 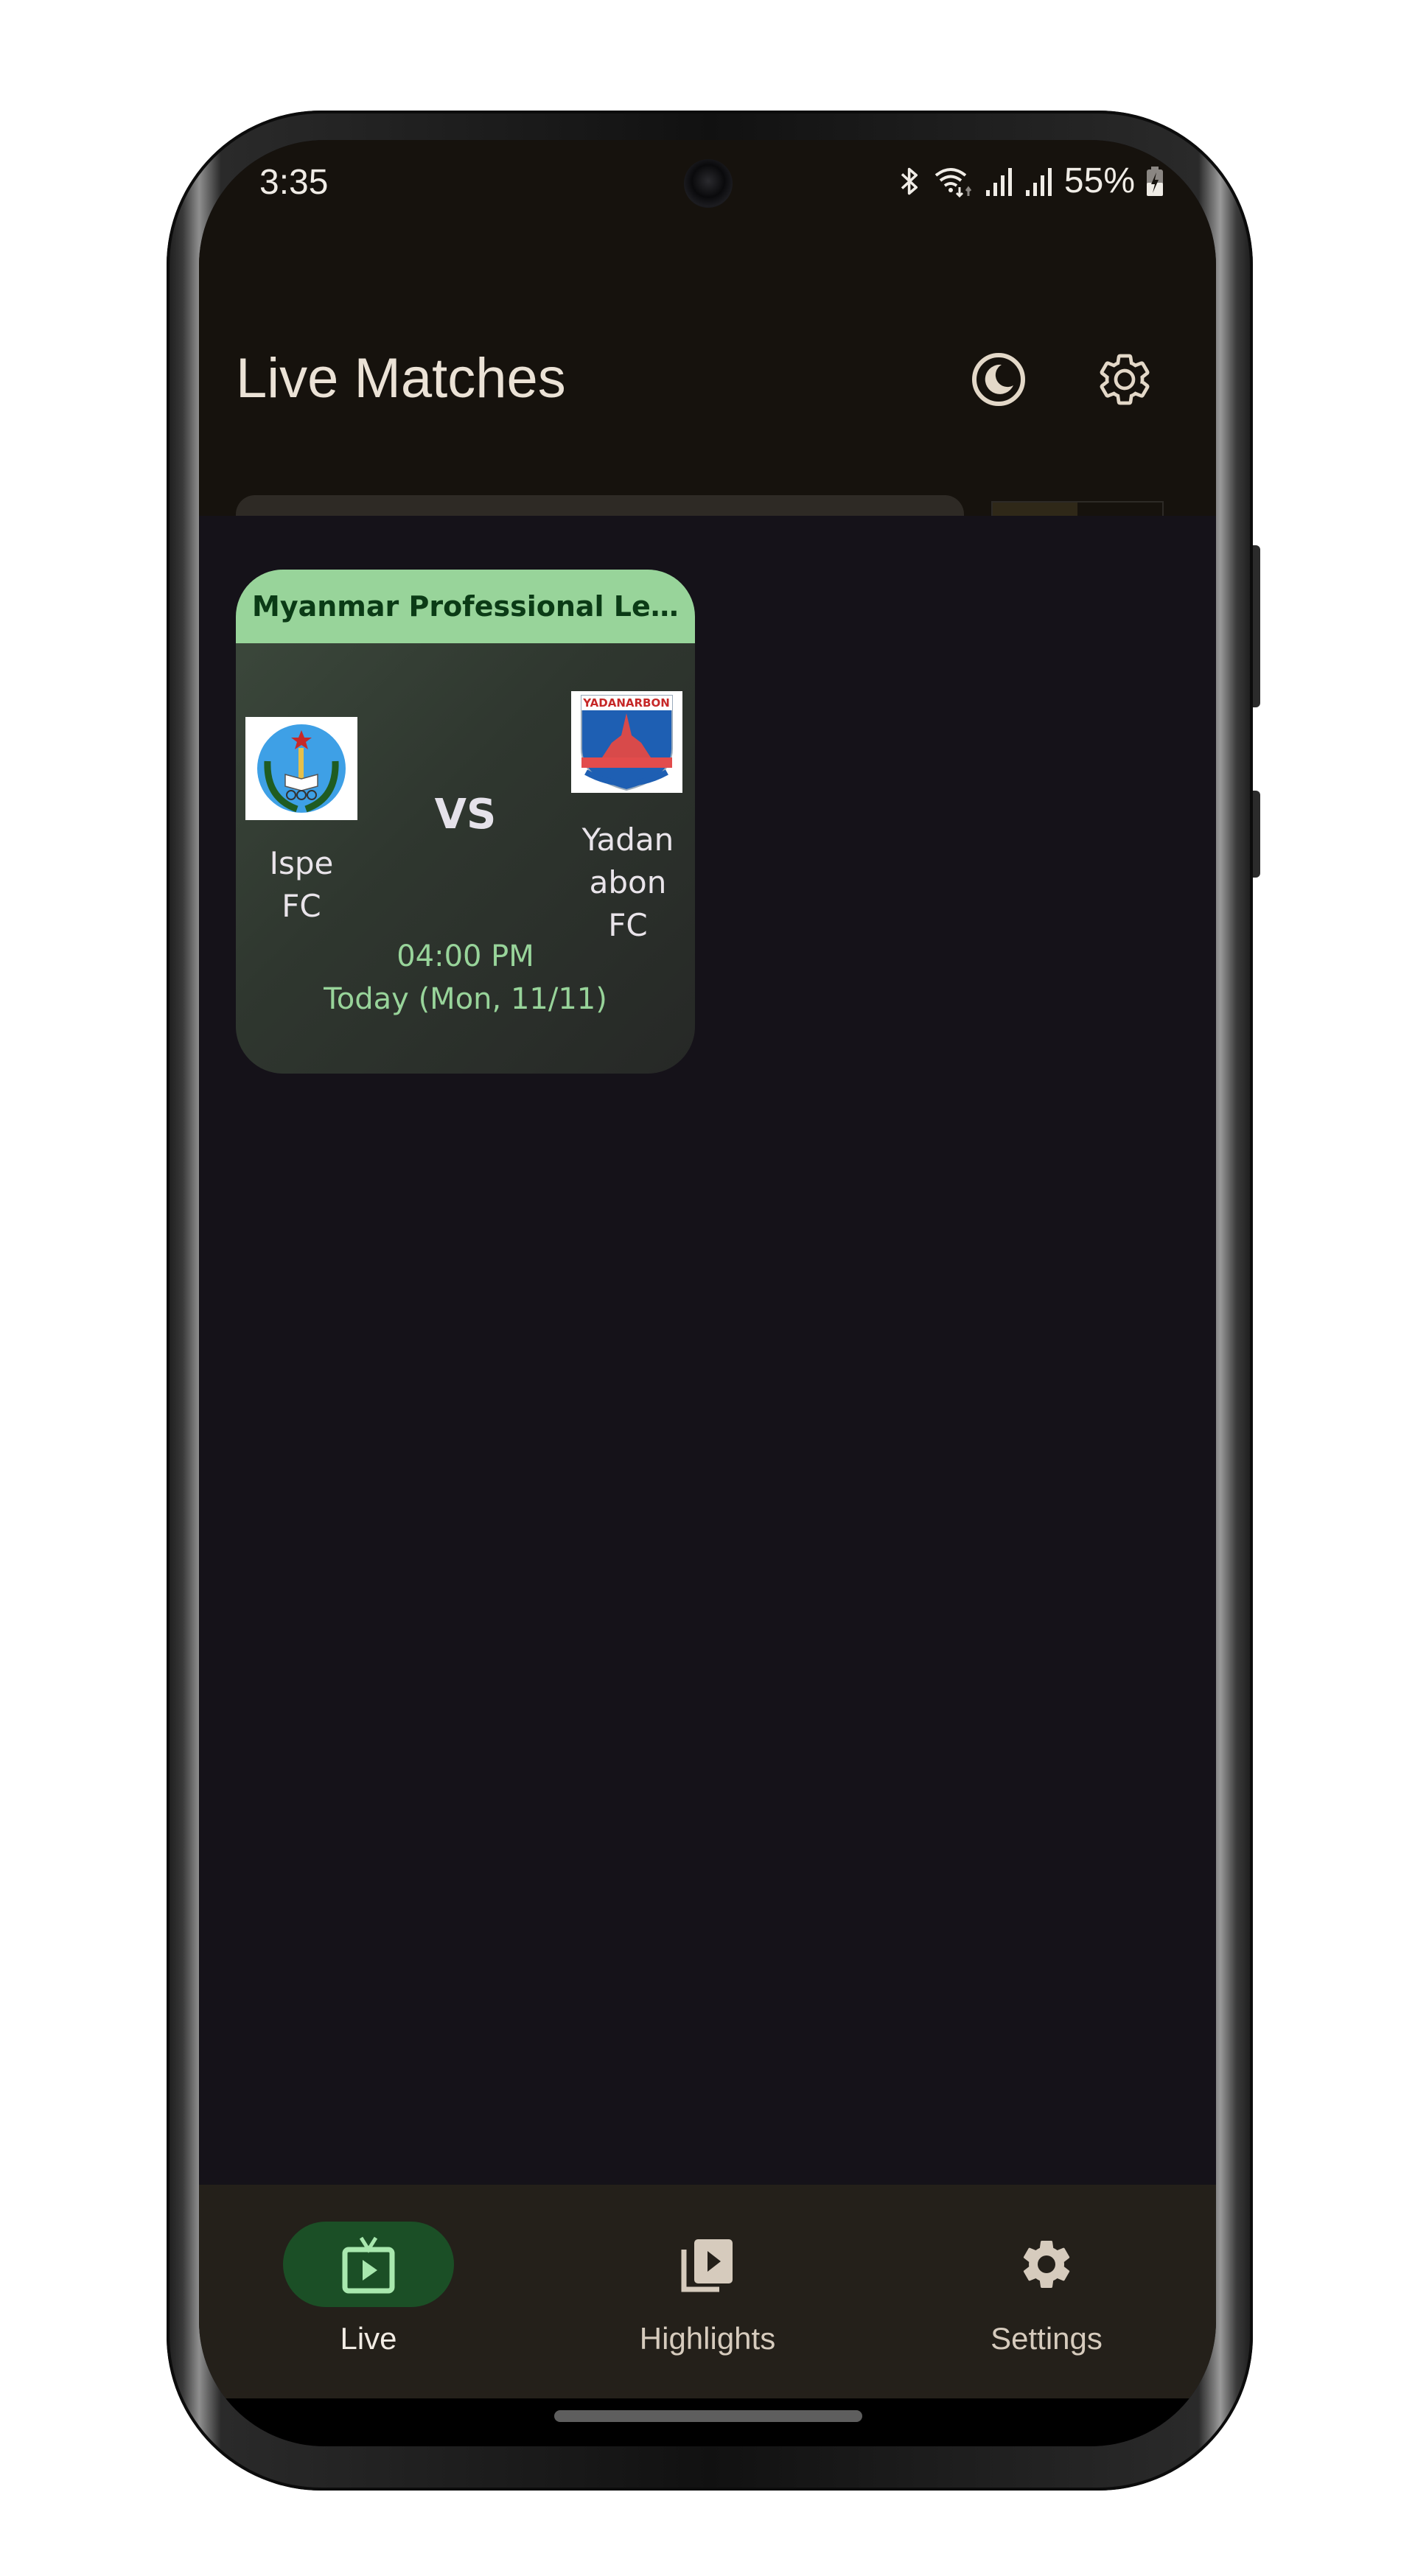 What do you see at coordinates (465, 999) in the screenshot?
I see `match-date: Today (Mon, 11/11)` at bounding box center [465, 999].